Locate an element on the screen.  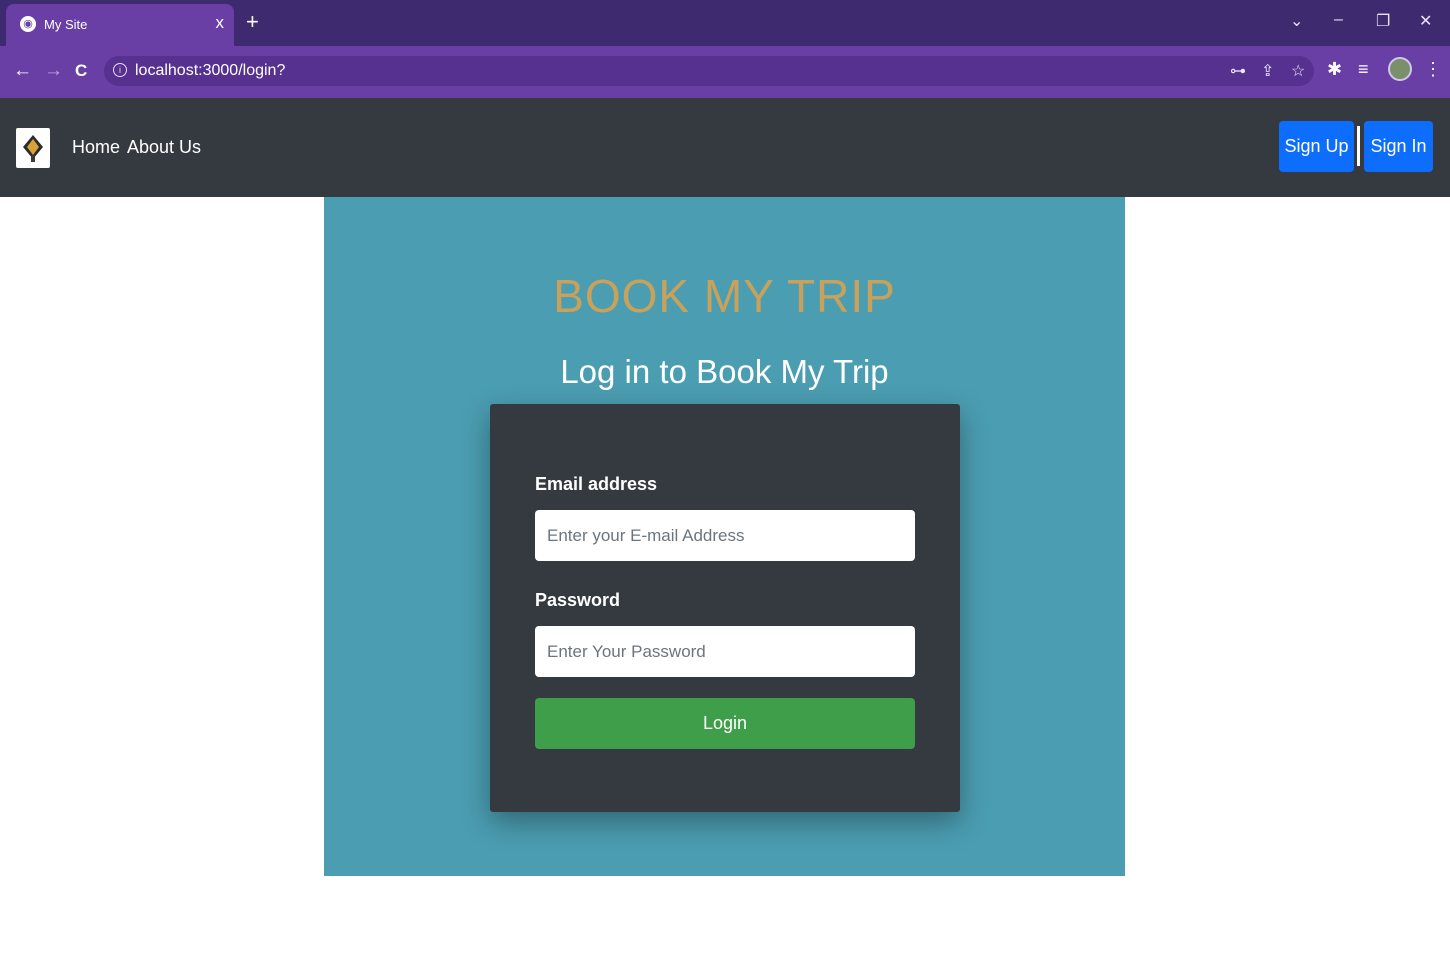
password-field is located at coordinates (725, 651).